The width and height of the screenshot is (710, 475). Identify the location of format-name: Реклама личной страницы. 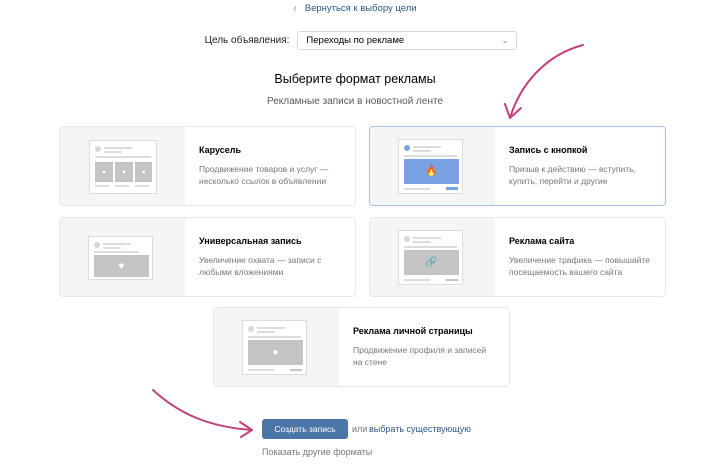
(413, 331).